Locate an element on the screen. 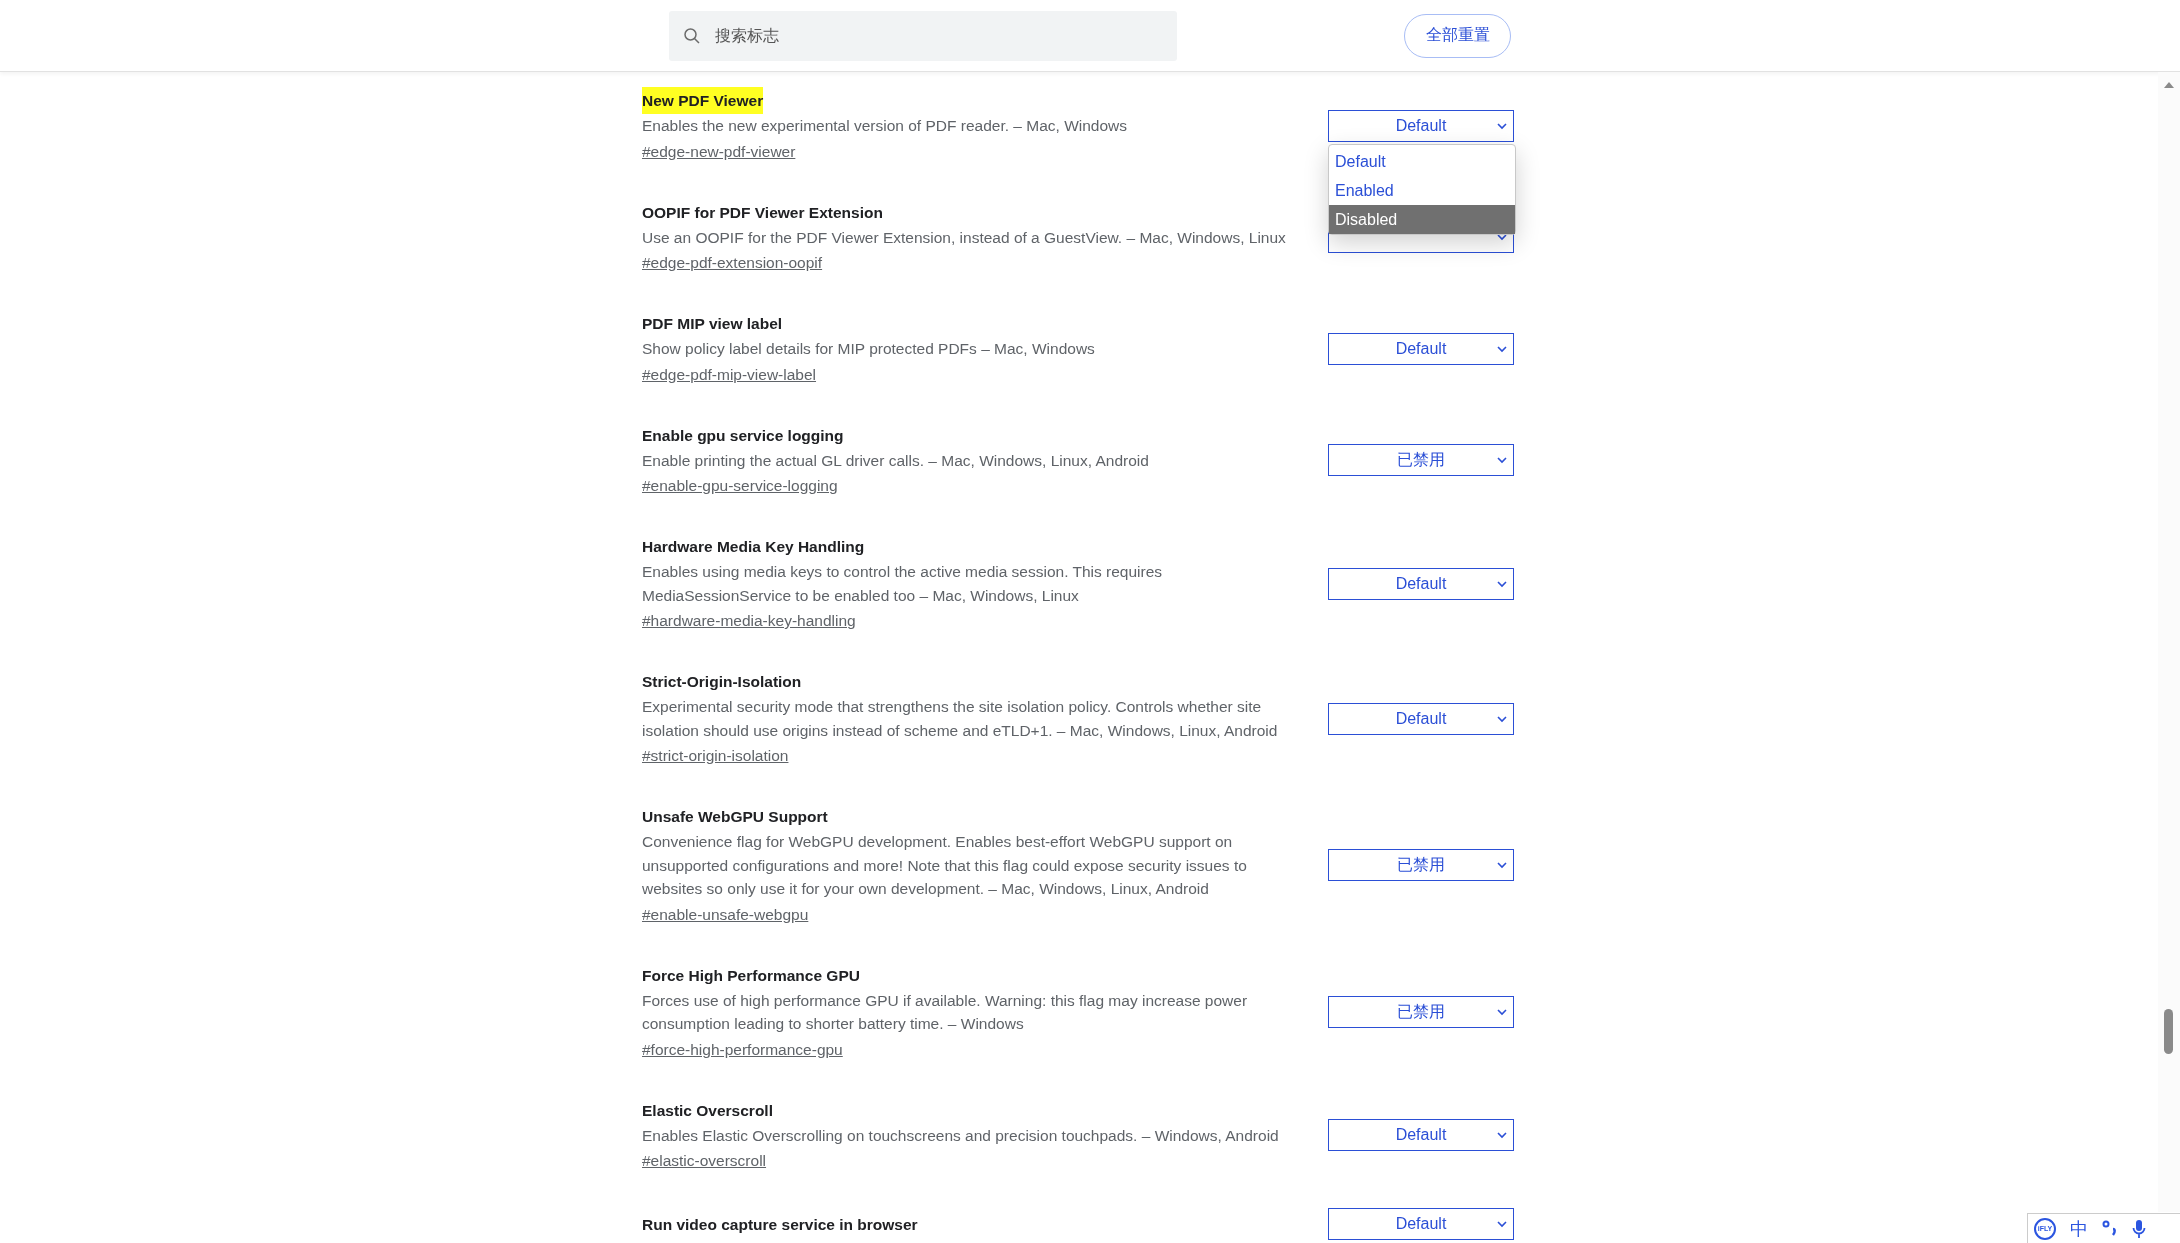  flag-link: #edge-pdf-mip-view-label is located at coordinates (729, 374).